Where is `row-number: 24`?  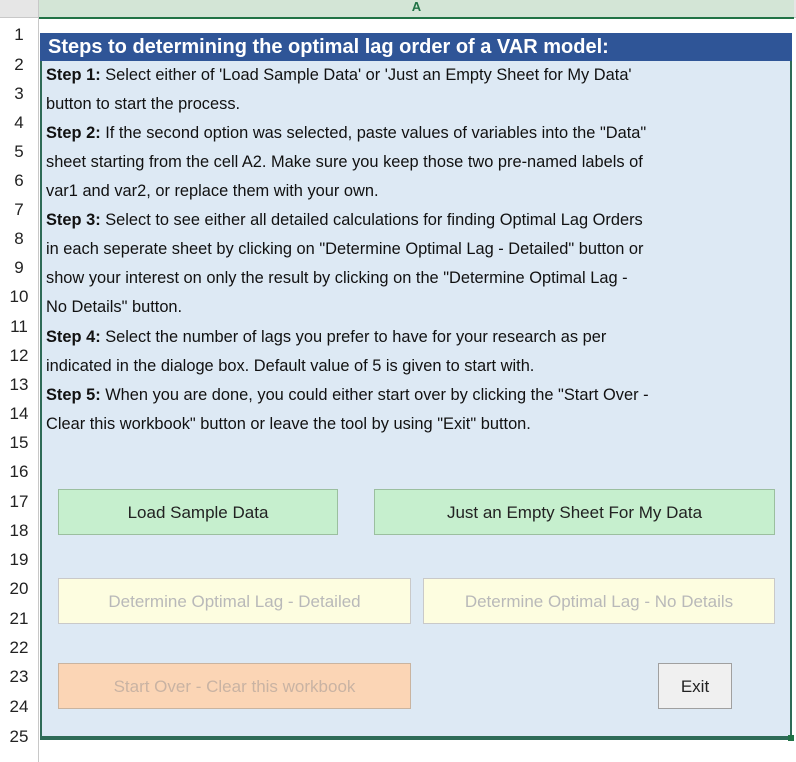
row-number: 24 is located at coordinates (19, 707).